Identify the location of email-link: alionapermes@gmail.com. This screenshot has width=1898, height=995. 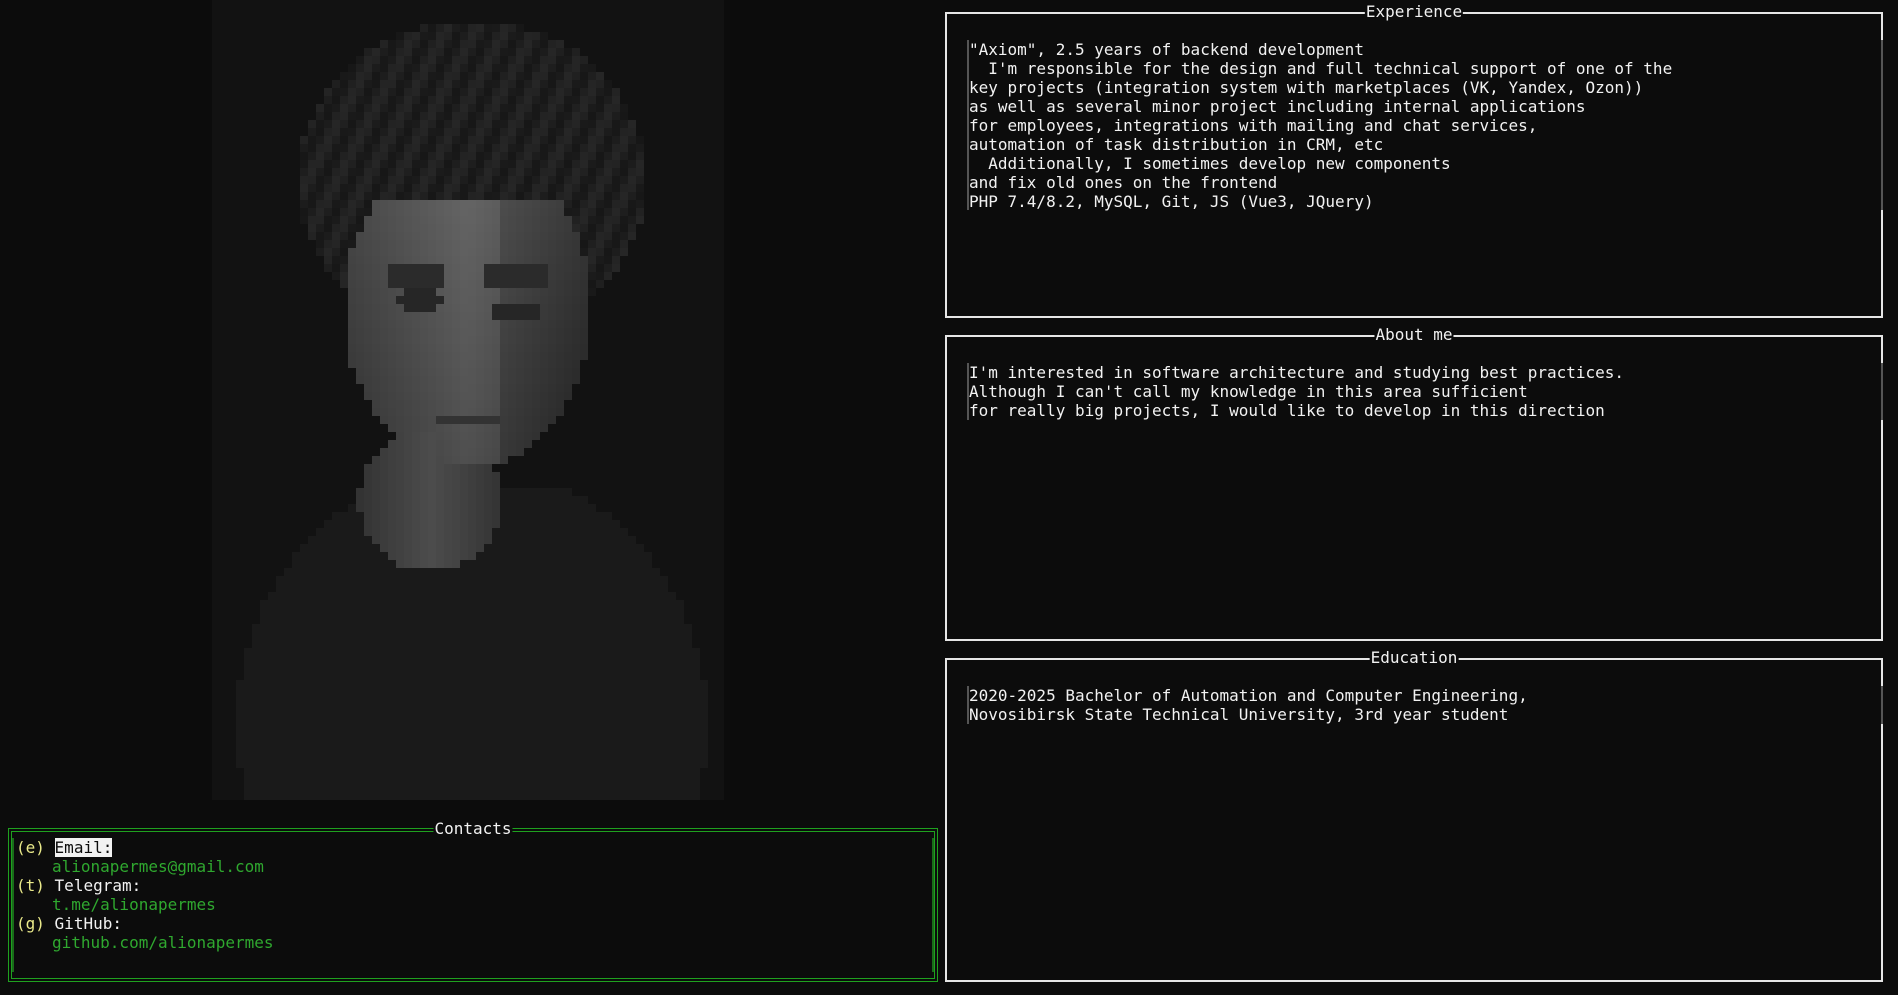
(145, 866).